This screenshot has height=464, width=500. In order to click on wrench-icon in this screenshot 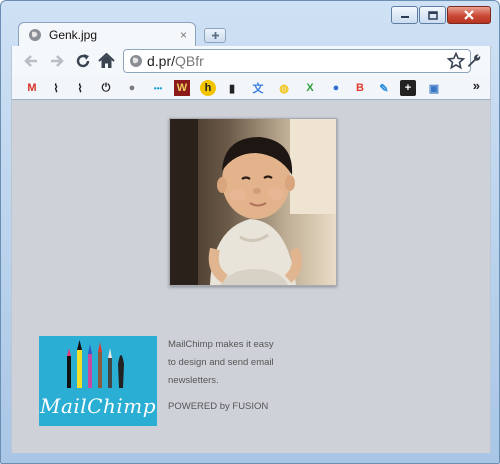, I will do `click(474, 61)`.